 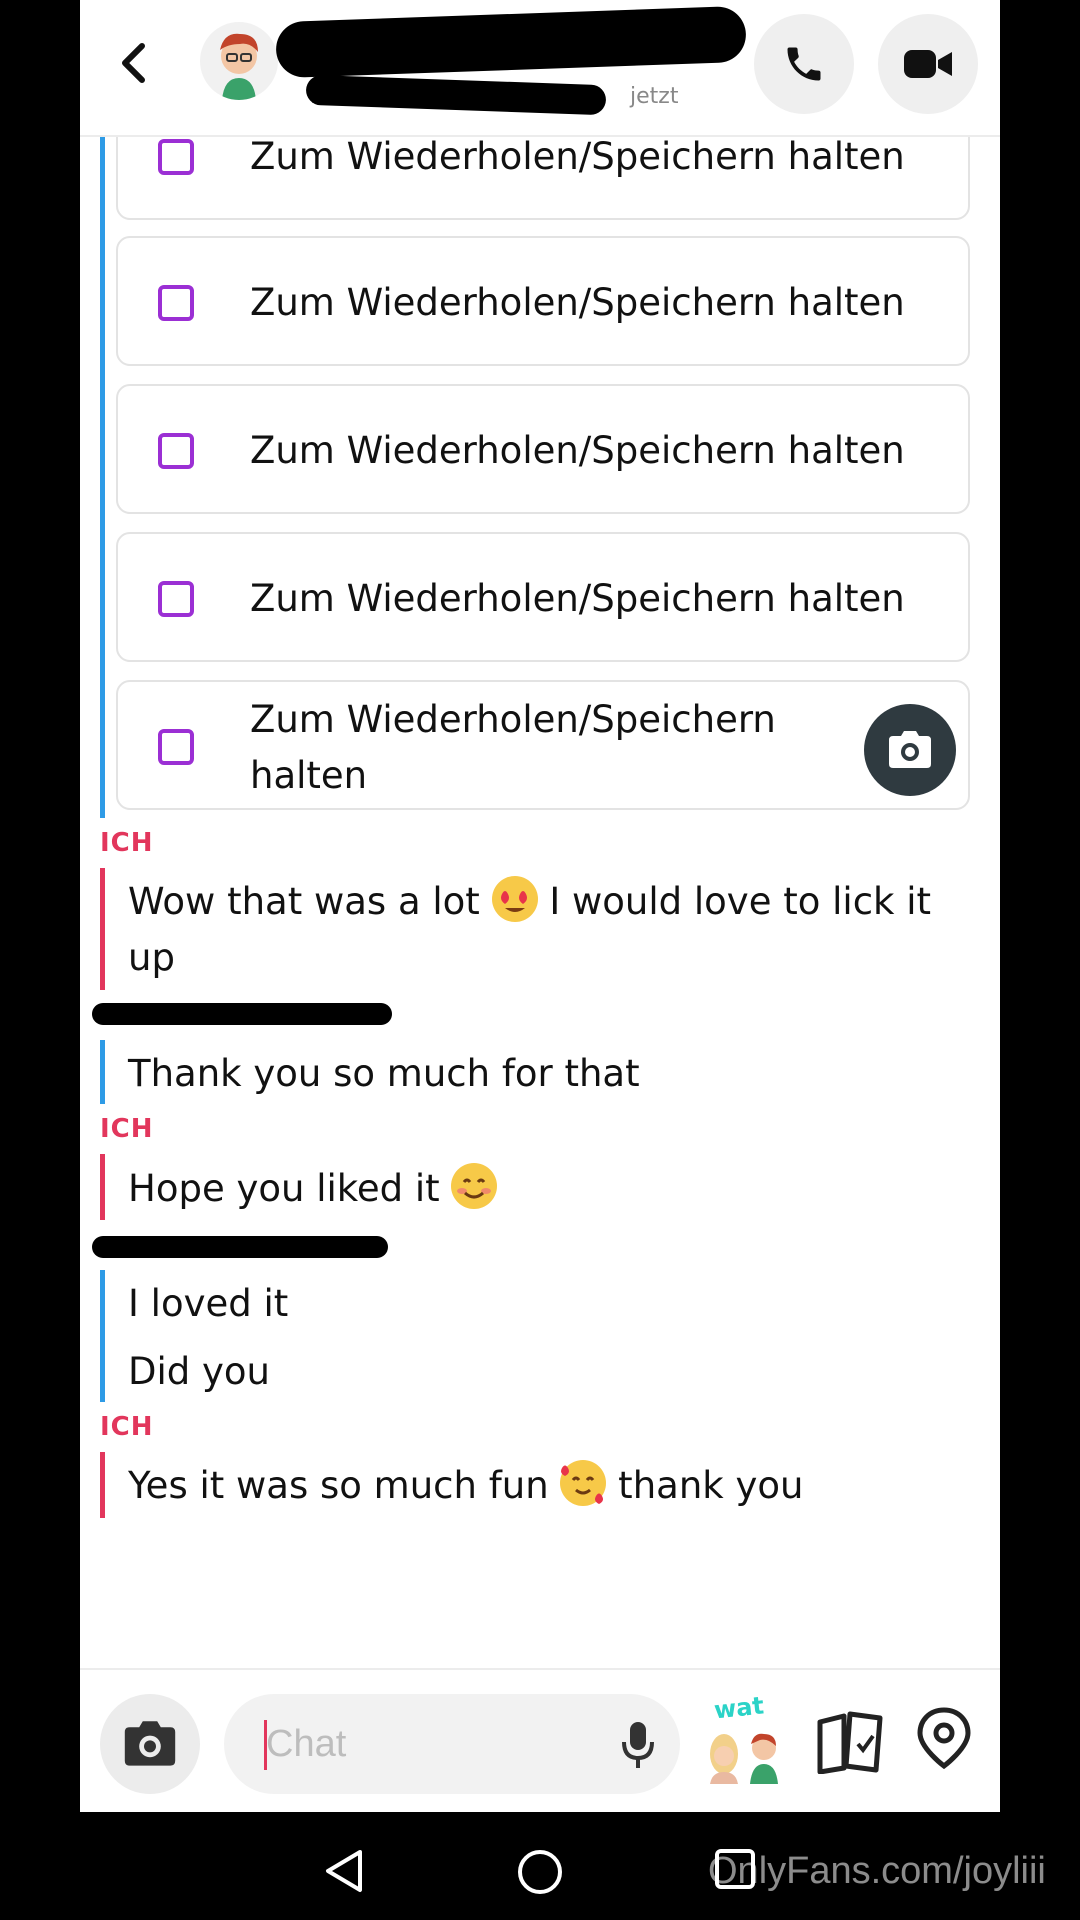 I want to click on message-text: Yes it was so much fun thank you, so click(x=465, y=1486).